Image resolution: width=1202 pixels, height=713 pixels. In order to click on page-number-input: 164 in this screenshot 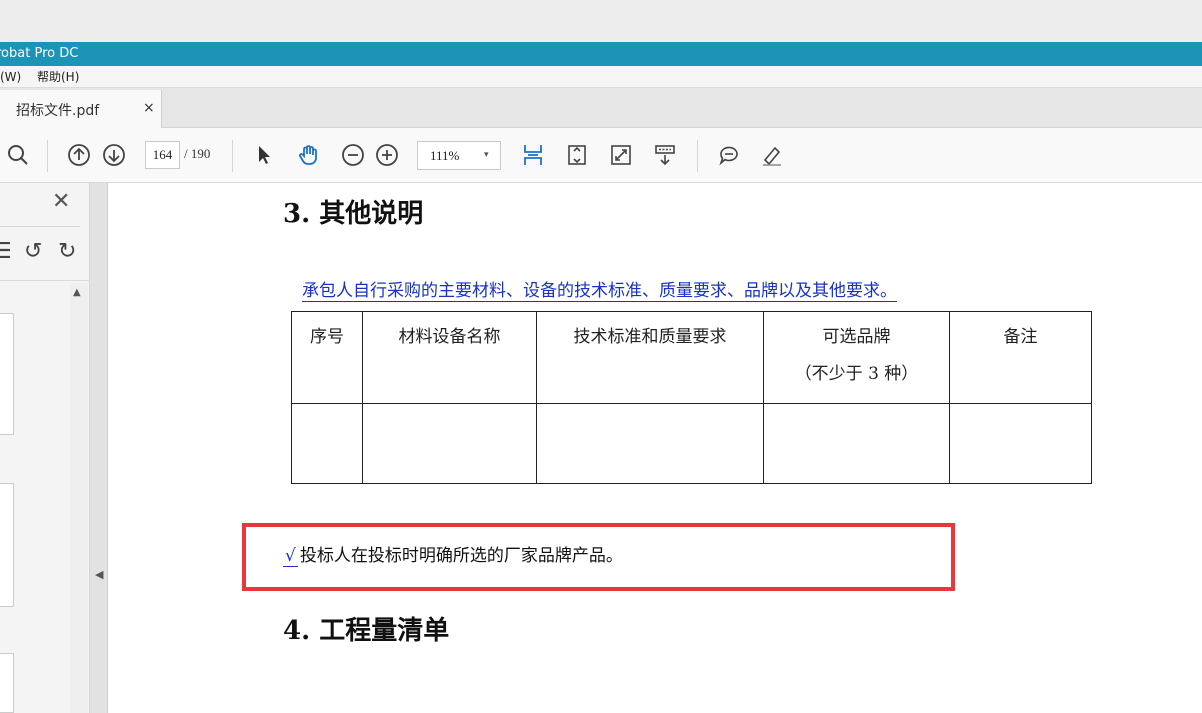, I will do `click(162, 155)`.